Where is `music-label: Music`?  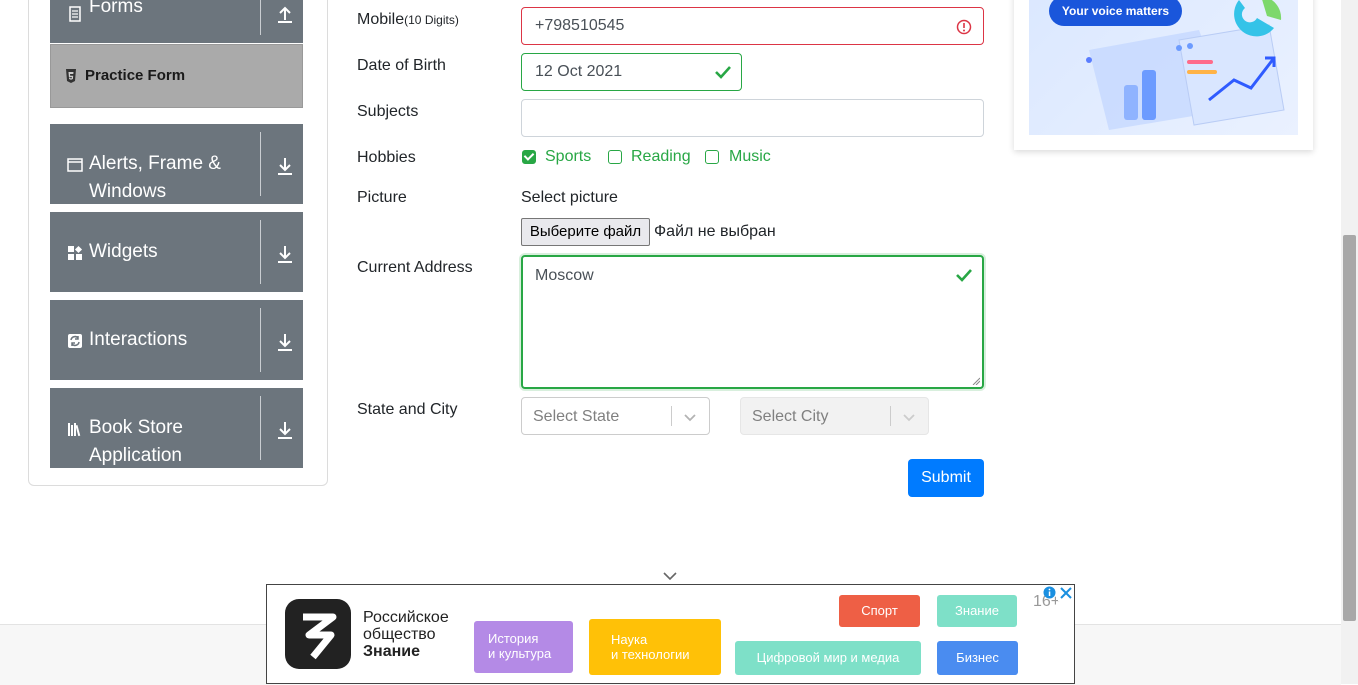
music-label: Music is located at coordinates (750, 157).